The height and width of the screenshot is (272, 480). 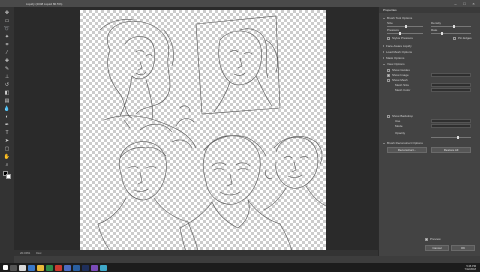 What do you see at coordinates (8, 176) in the screenshot?
I see `background-color-swatch` at bounding box center [8, 176].